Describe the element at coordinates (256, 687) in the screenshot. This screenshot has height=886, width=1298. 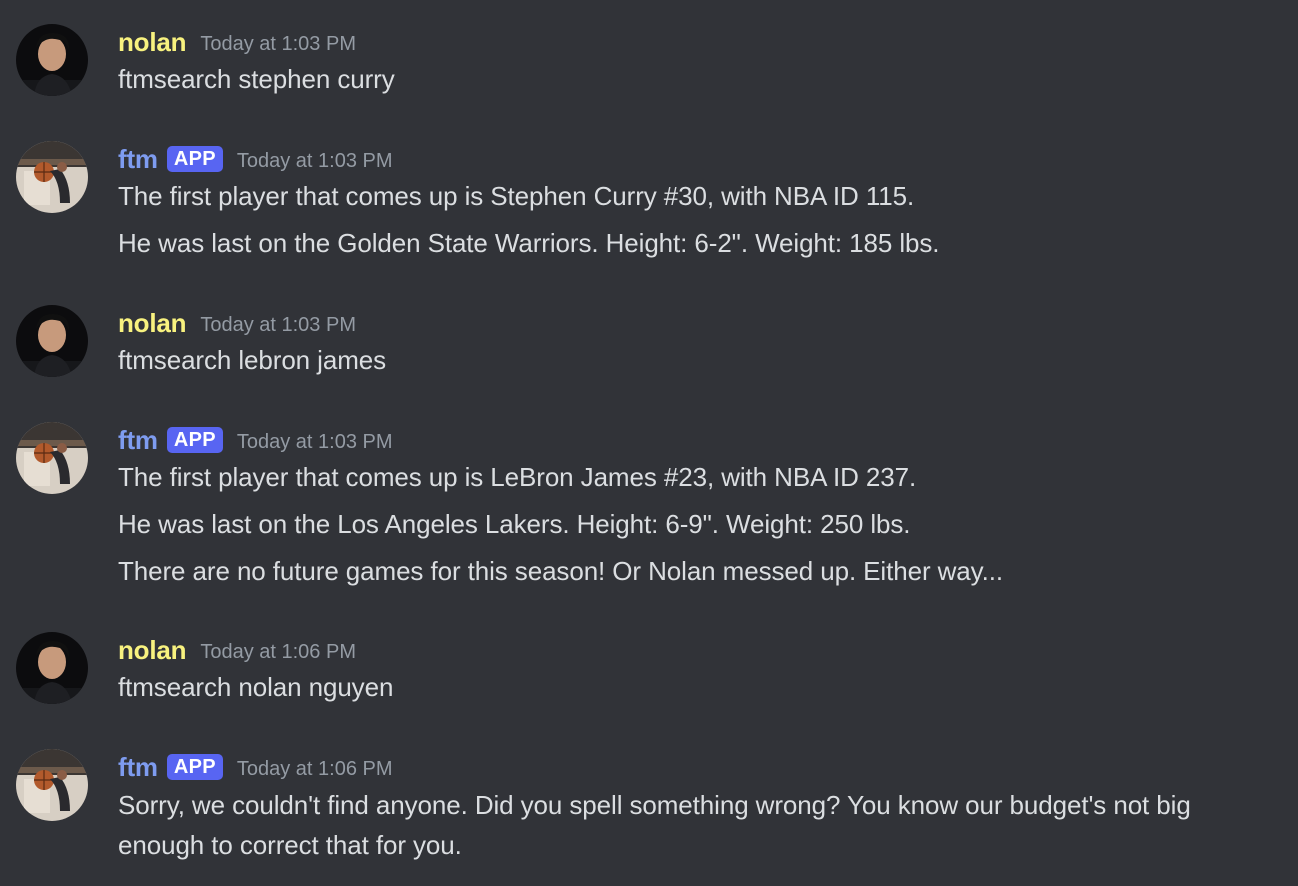
I see `message-text: ftmsearch nolan nguyen` at that location.